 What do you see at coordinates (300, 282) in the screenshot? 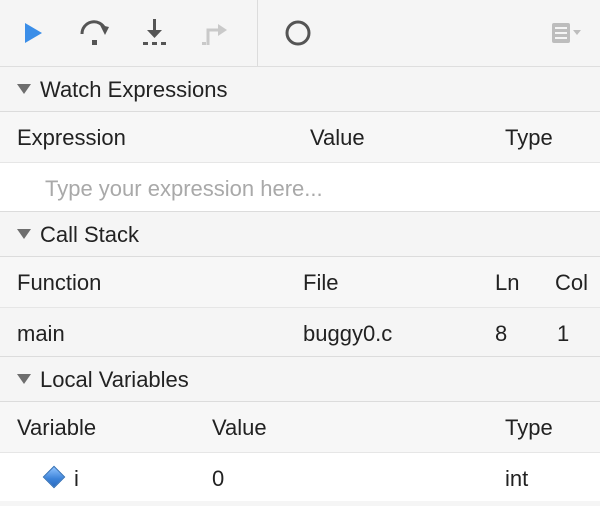
I see `callstack-column-header: Function File Ln Col` at bounding box center [300, 282].